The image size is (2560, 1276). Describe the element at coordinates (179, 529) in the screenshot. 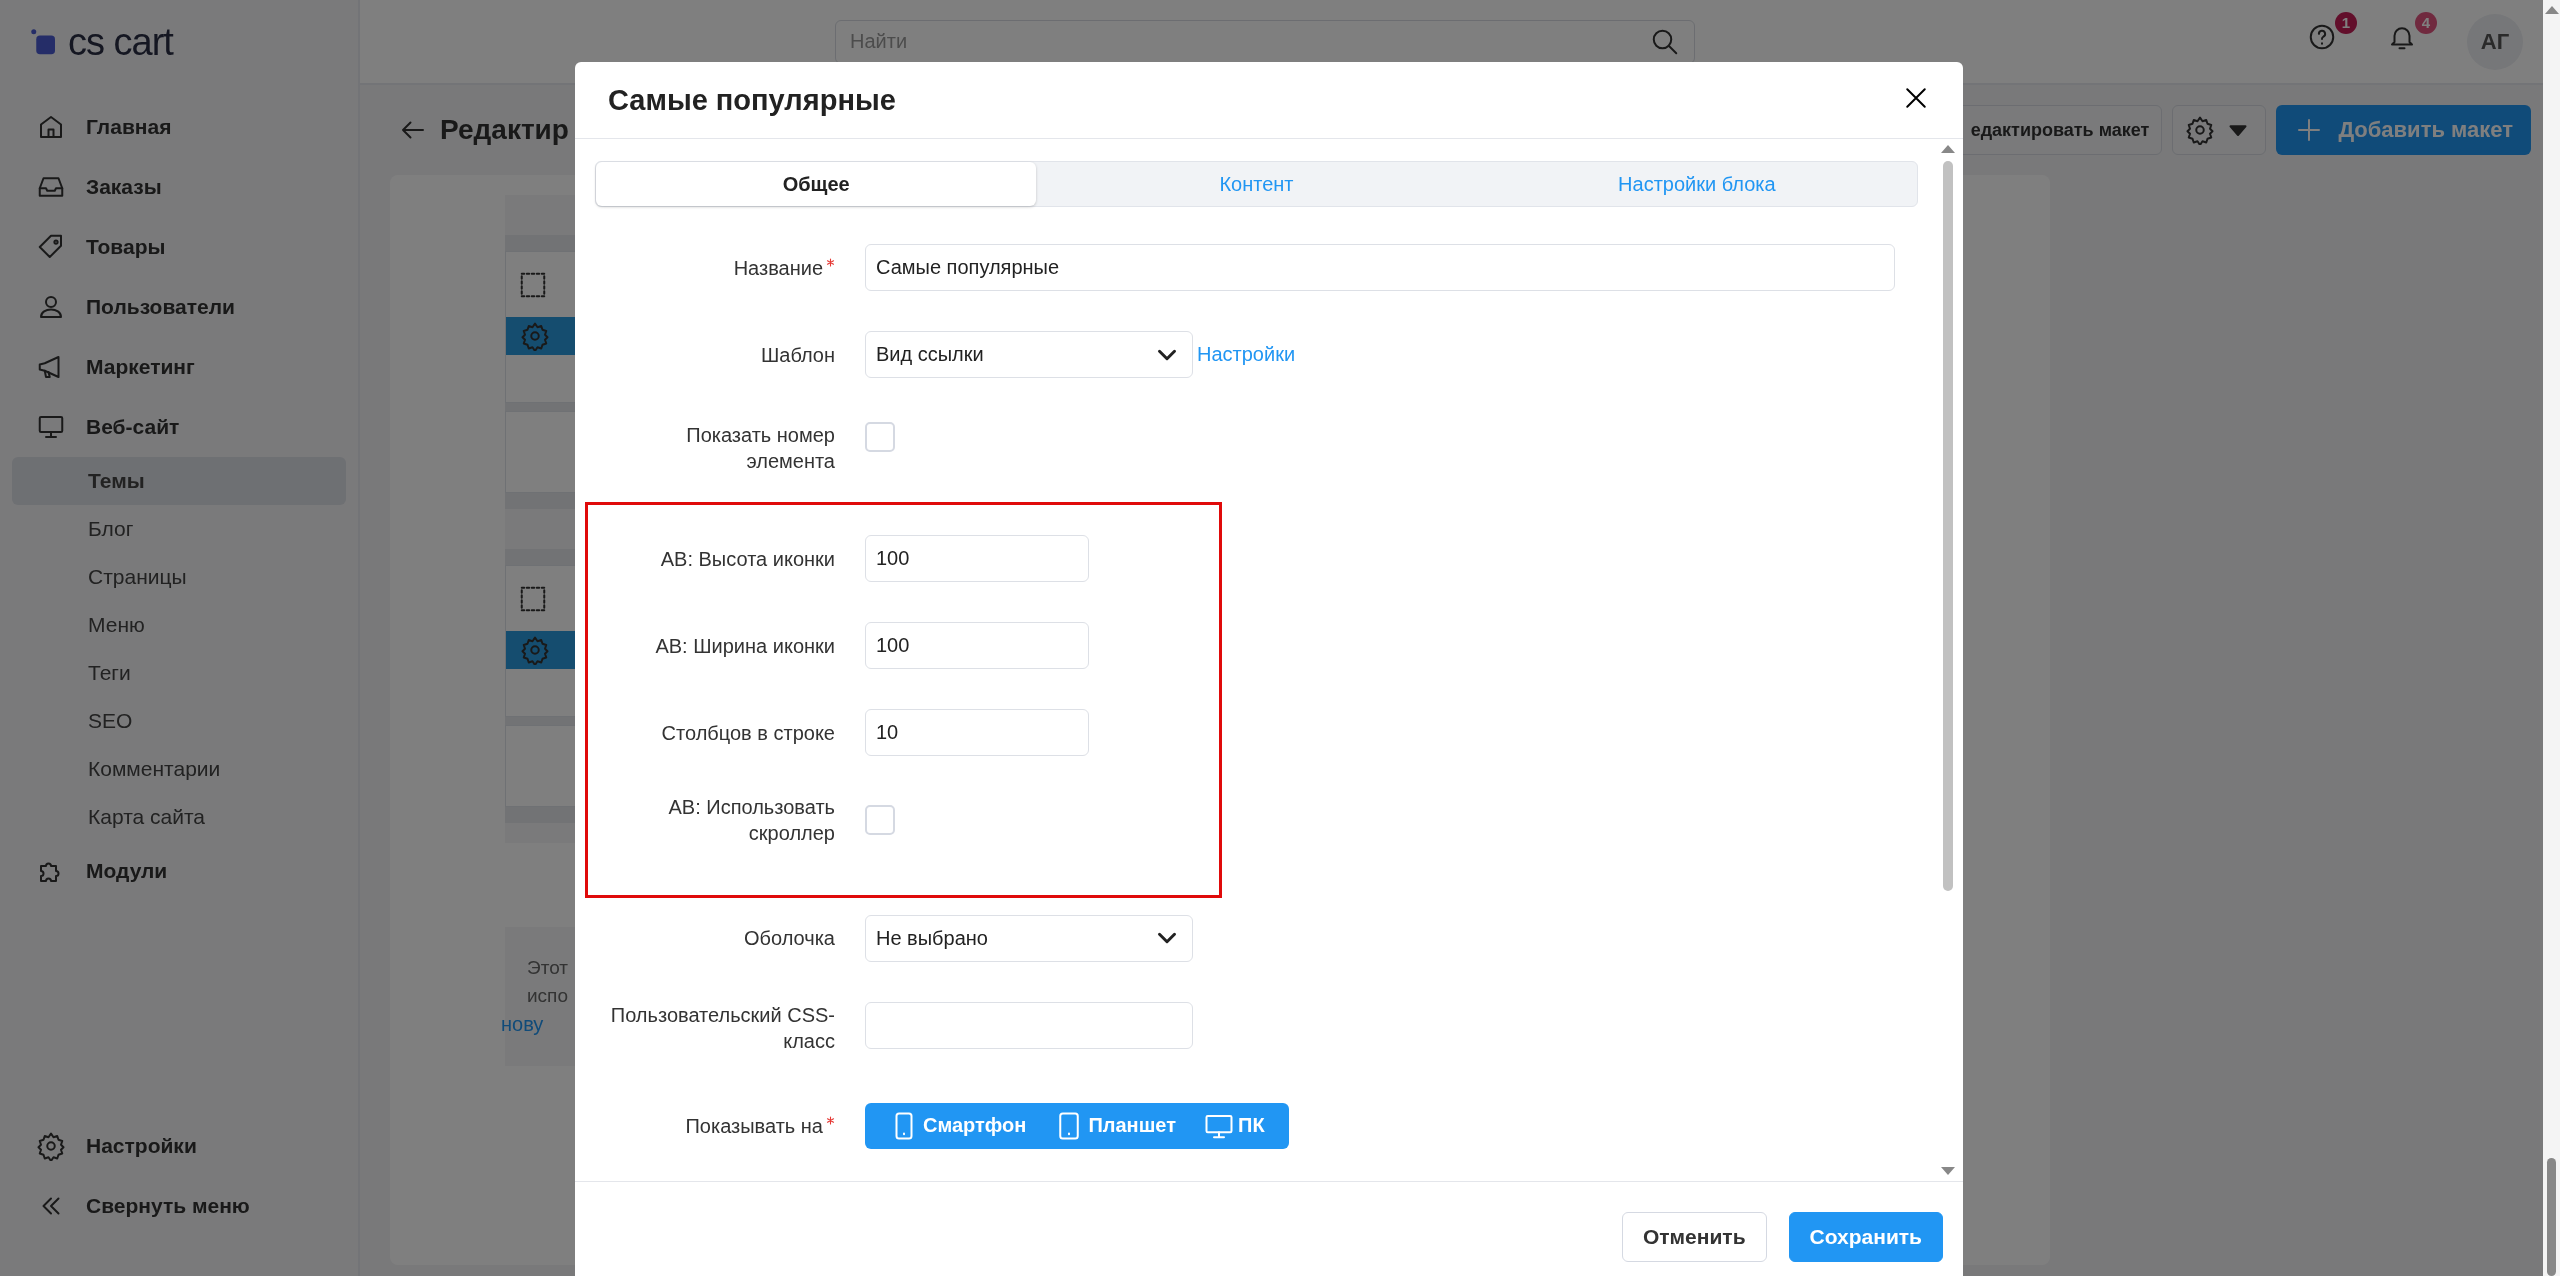

I see `sidebar-subitem: Блог` at that location.